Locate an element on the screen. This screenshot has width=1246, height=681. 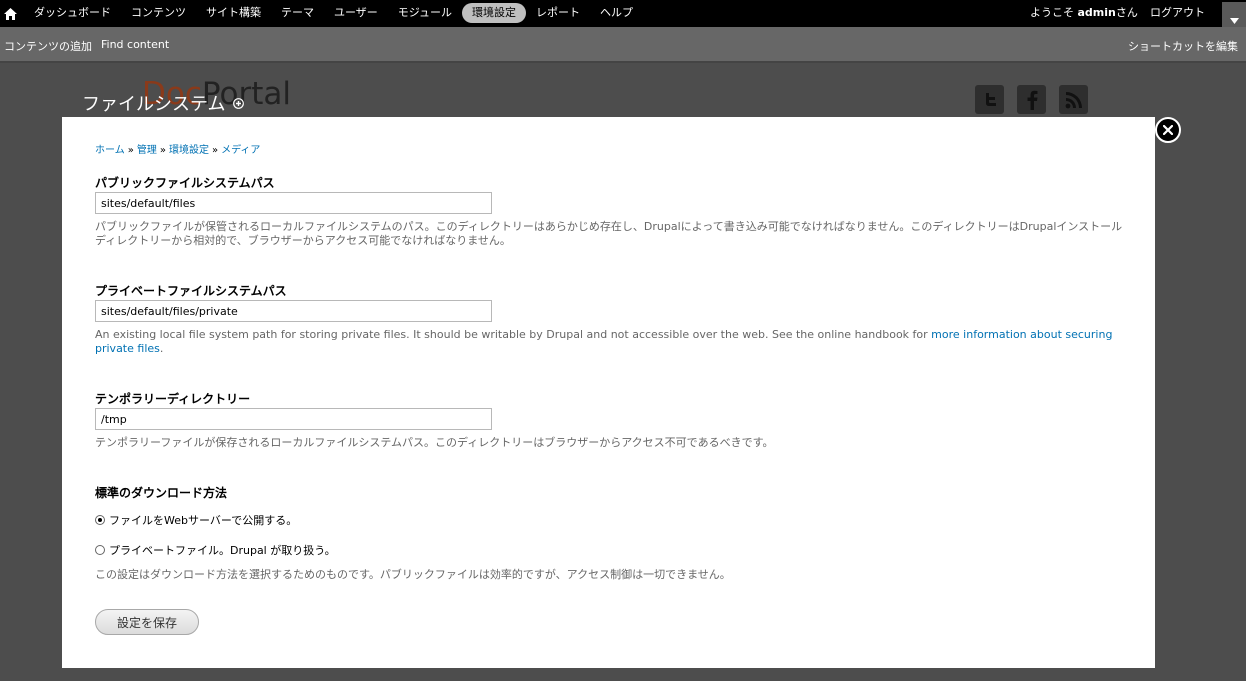
breadcrumb-config: 環境設定 is located at coordinates (189, 150).